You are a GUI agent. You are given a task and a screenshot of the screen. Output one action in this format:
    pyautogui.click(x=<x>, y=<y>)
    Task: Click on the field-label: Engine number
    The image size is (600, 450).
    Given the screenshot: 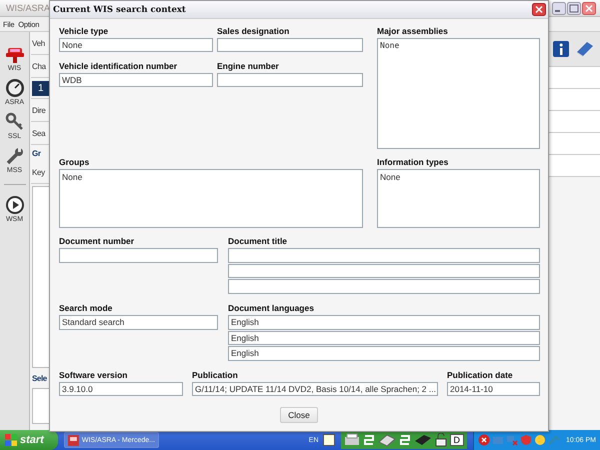 What is the action you would take?
    pyautogui.click(x=248, y=66)
    